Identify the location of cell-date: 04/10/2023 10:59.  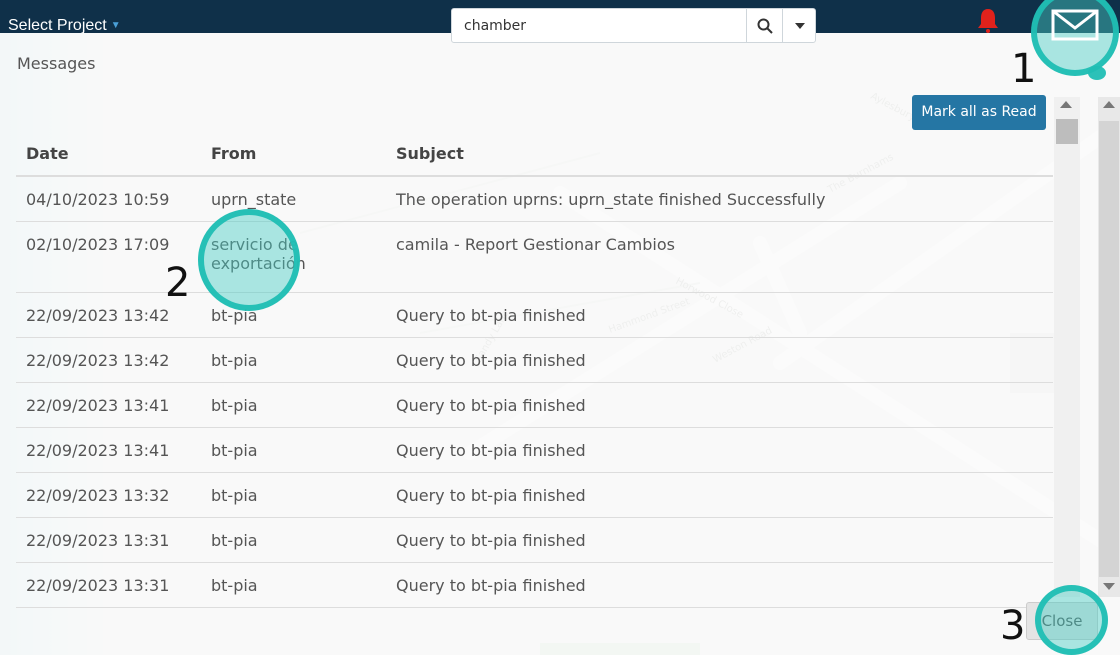
(108, 199).